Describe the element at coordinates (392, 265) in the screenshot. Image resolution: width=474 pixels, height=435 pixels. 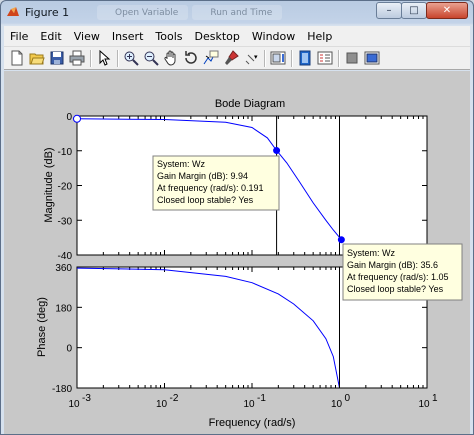
I see `datatip-line: Gain Margin (dB): 35.6` at that location.